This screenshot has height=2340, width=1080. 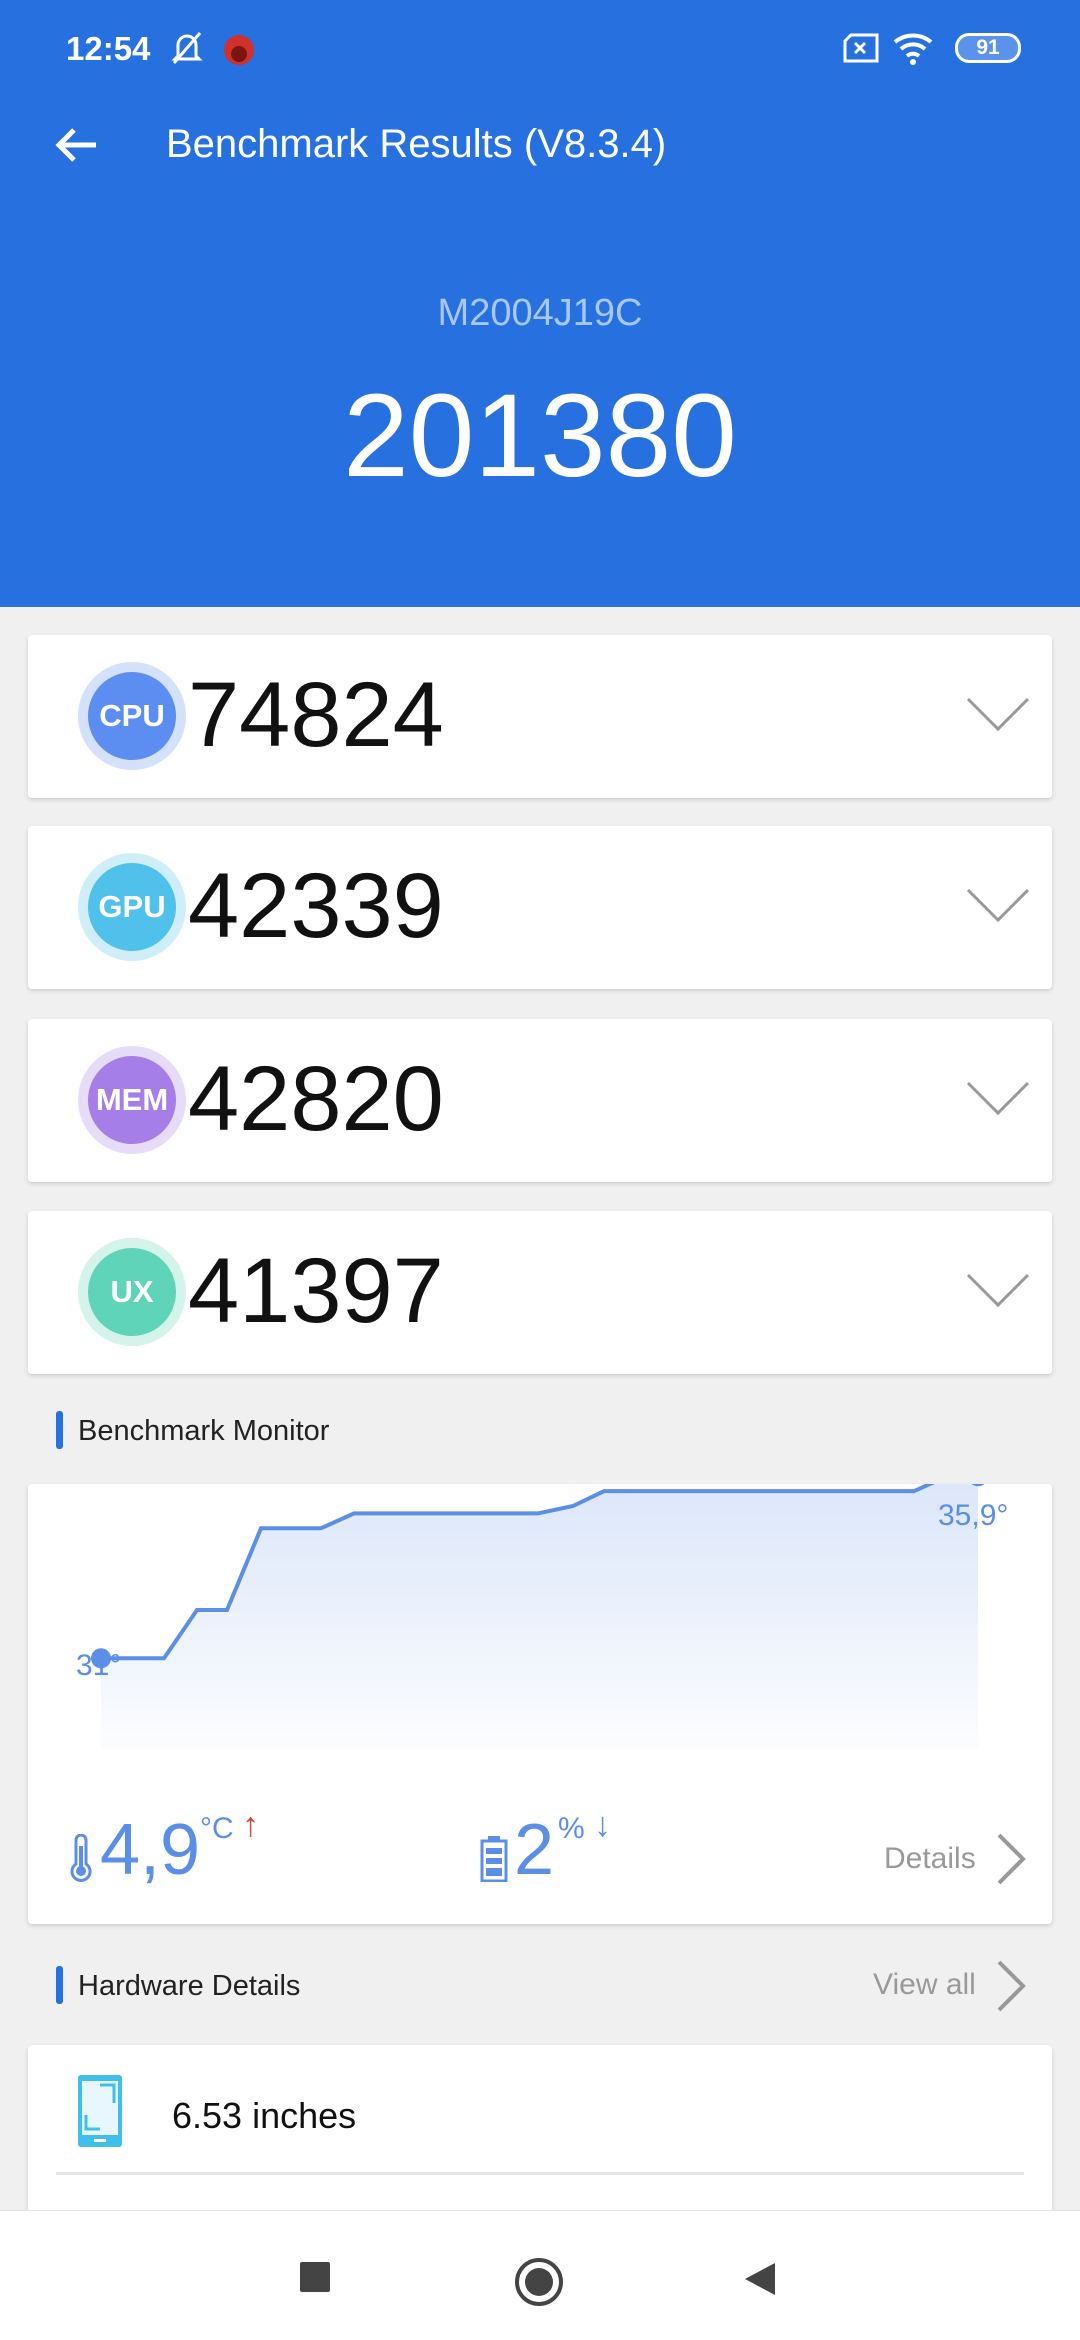 I want to click on score-value: 42339, so click(x=316, y=906).